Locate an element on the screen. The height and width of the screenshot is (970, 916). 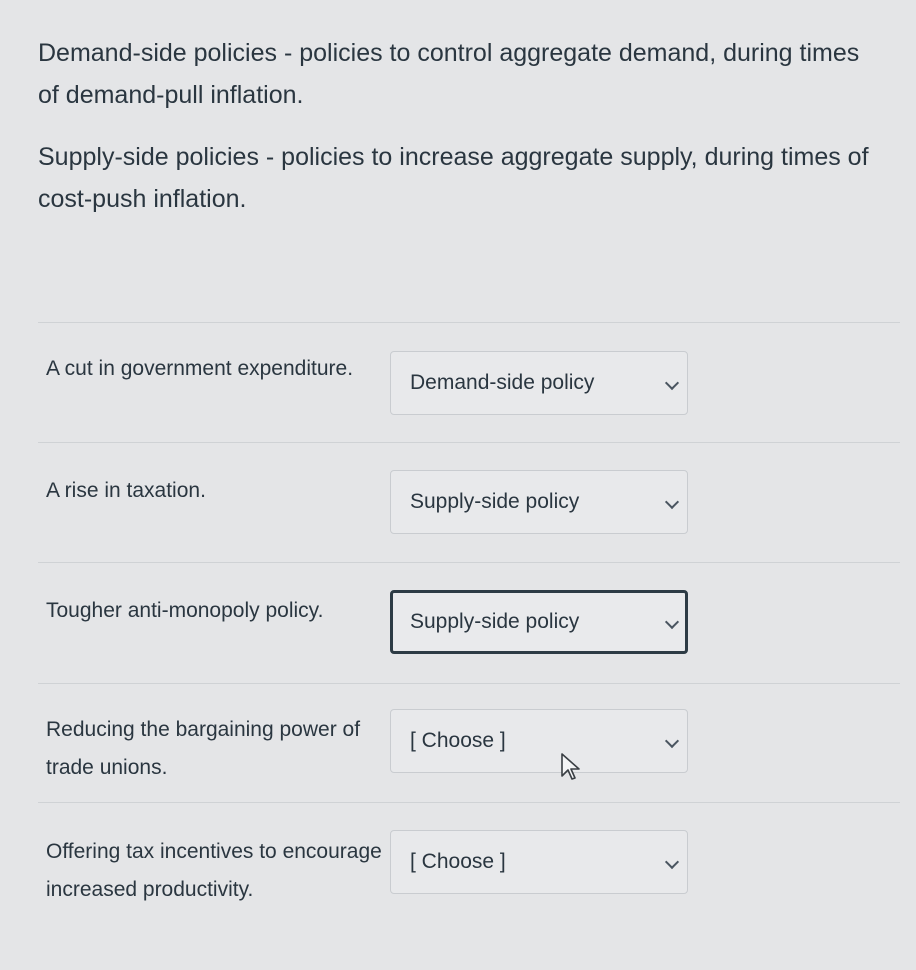
answer-select-3: Supply-side policy is located at coordinates (539, 622).